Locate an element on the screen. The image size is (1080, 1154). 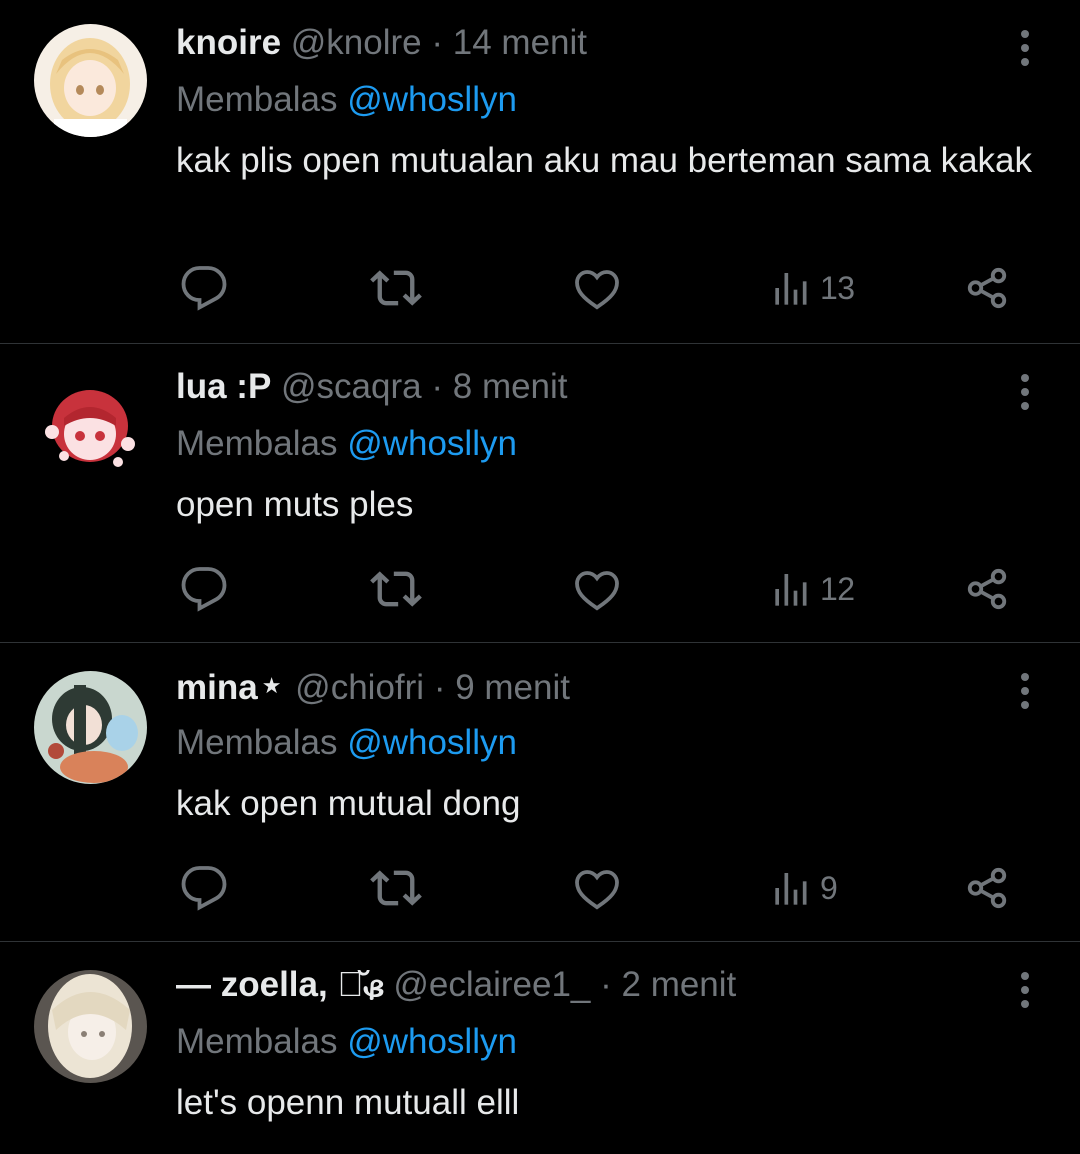
reply-header: lua :P @scaqra · 8 menit is located at coordinates (372, 387).